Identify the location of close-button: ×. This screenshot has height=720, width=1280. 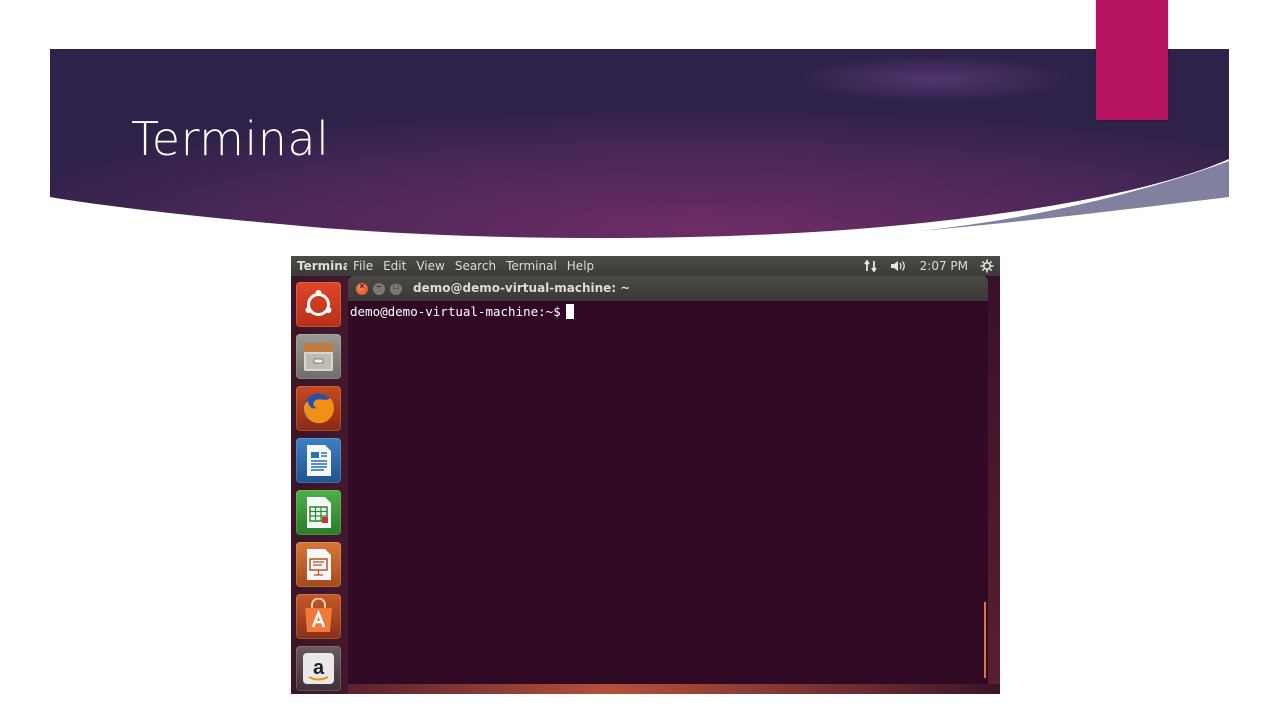
(362, 288).